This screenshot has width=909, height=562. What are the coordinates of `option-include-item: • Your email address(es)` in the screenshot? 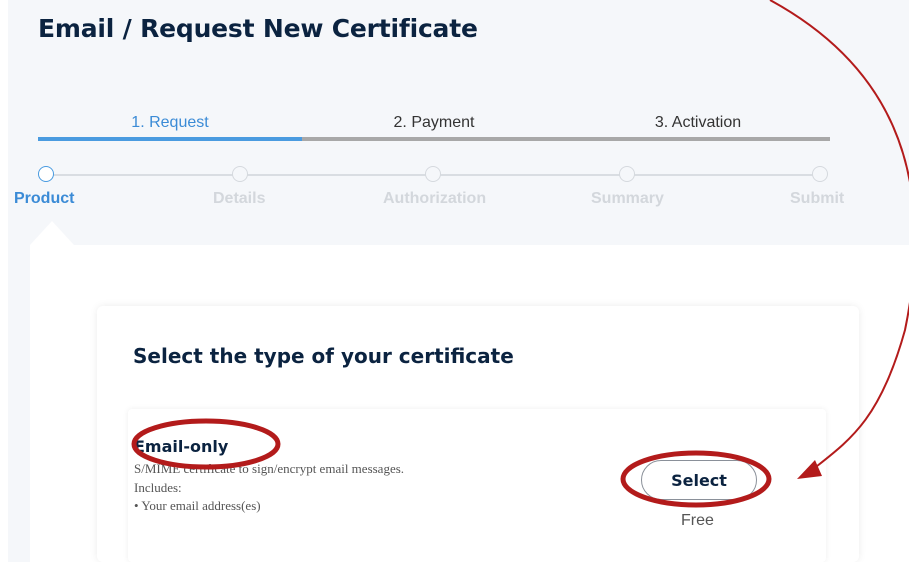 It's located at (197, 505).